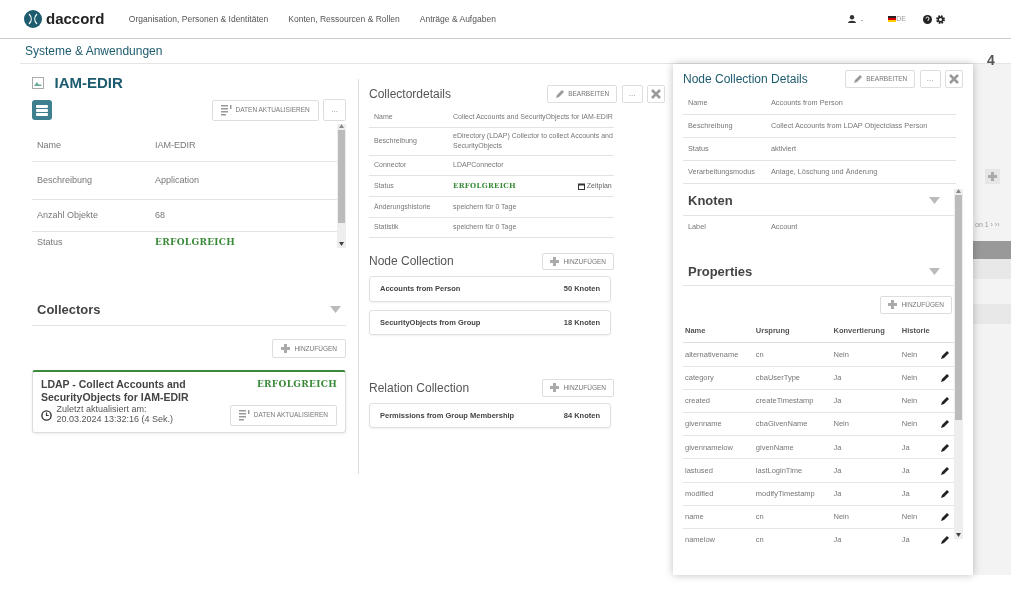 The width and height of the screenshot is (1011, 612). What do you see at coordinates (891, 19) in the screenshot?
I see `flag-icon` at bounding box center [891, 19].